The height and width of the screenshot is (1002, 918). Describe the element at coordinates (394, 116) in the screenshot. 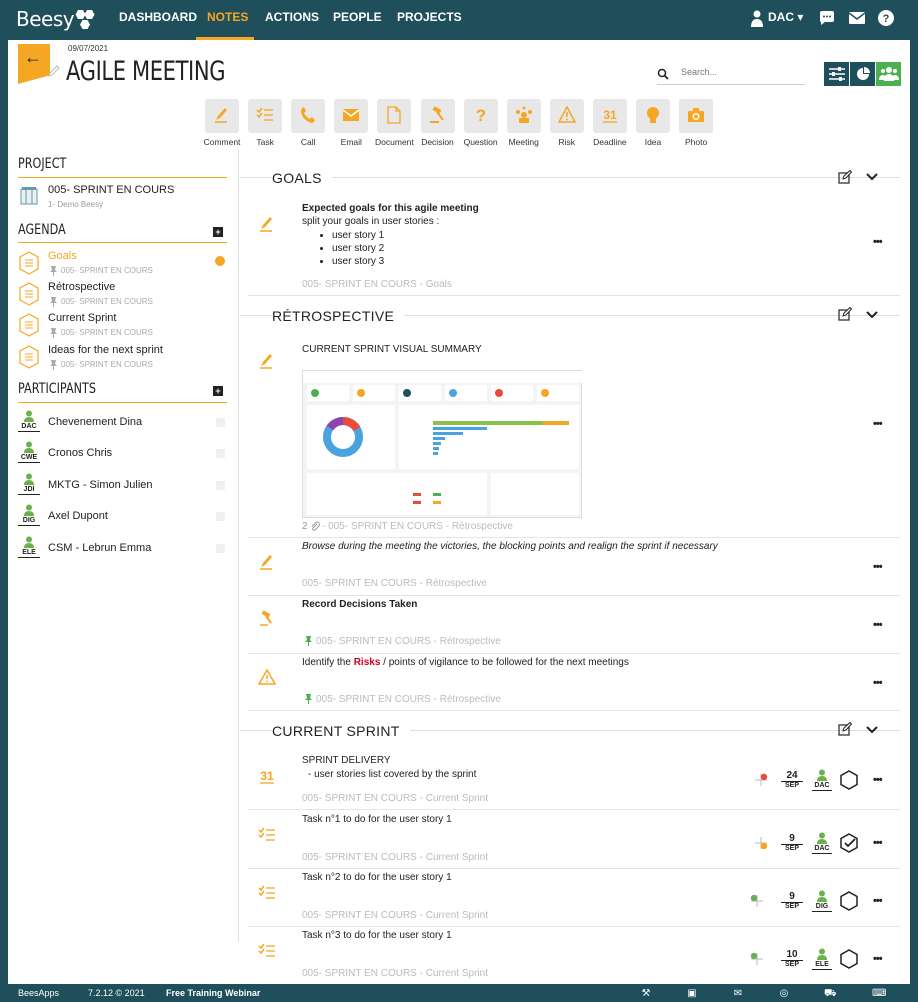

I see `tool-document-button` at that location.